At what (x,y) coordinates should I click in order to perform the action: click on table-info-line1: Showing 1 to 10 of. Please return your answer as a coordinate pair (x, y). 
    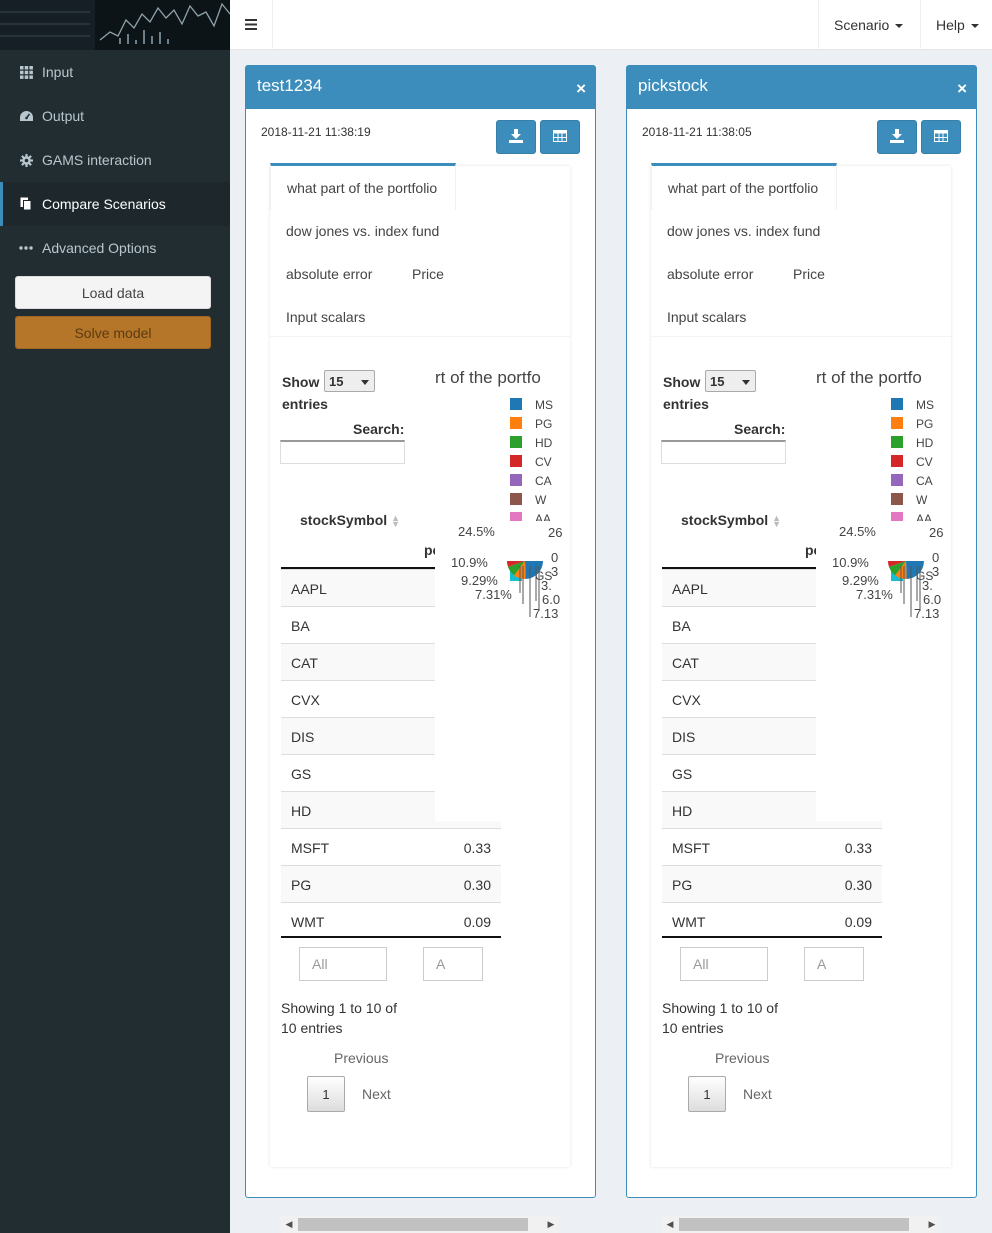
    Looking at the image, I should click on (720, 1008).